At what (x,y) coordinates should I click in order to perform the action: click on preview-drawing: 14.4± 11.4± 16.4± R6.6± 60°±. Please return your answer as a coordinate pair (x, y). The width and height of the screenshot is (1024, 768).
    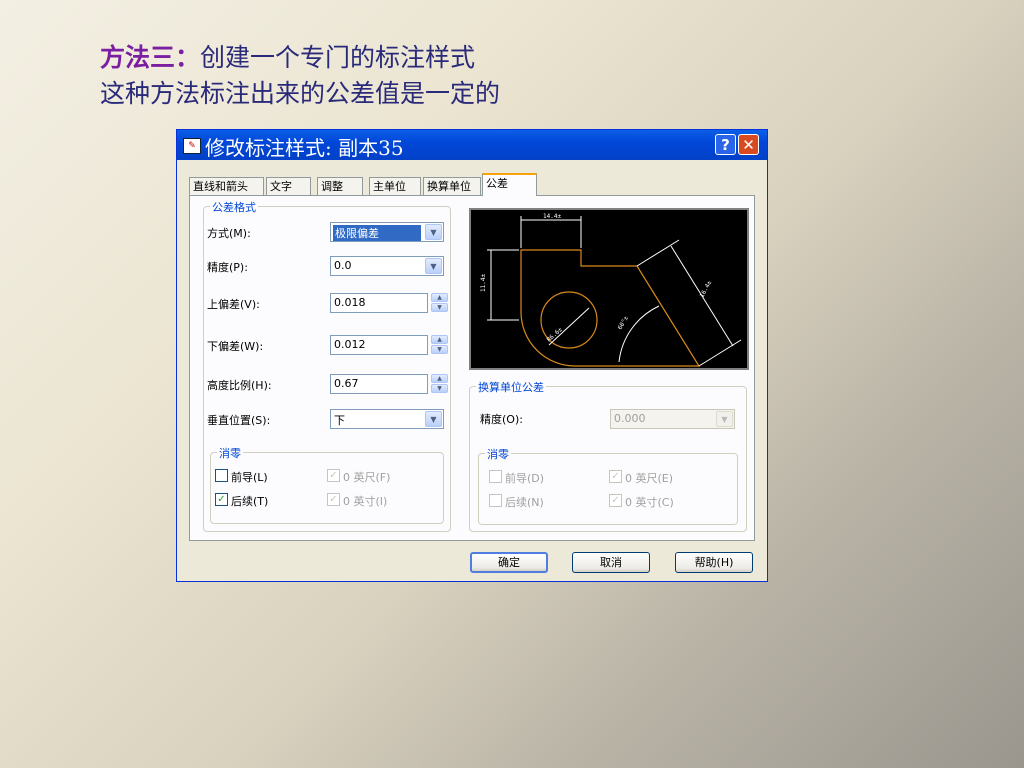
    Looking at the image, I should click on (611, 290).